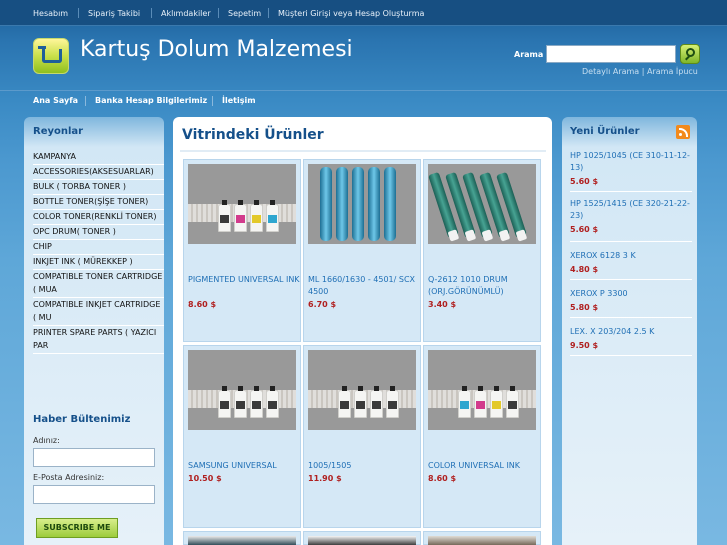  I want to click on product-name: Q-2612 1010 DRUM (ORJ.GÖRÜNÜMLÜ), so click(484, 286).